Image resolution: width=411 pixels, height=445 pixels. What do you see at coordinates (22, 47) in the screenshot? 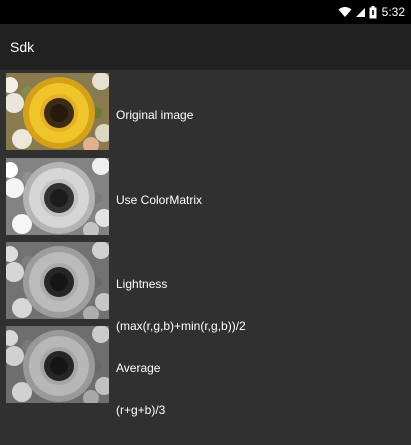
I see `app-title: Sdk` at bounding box center [22, 47].